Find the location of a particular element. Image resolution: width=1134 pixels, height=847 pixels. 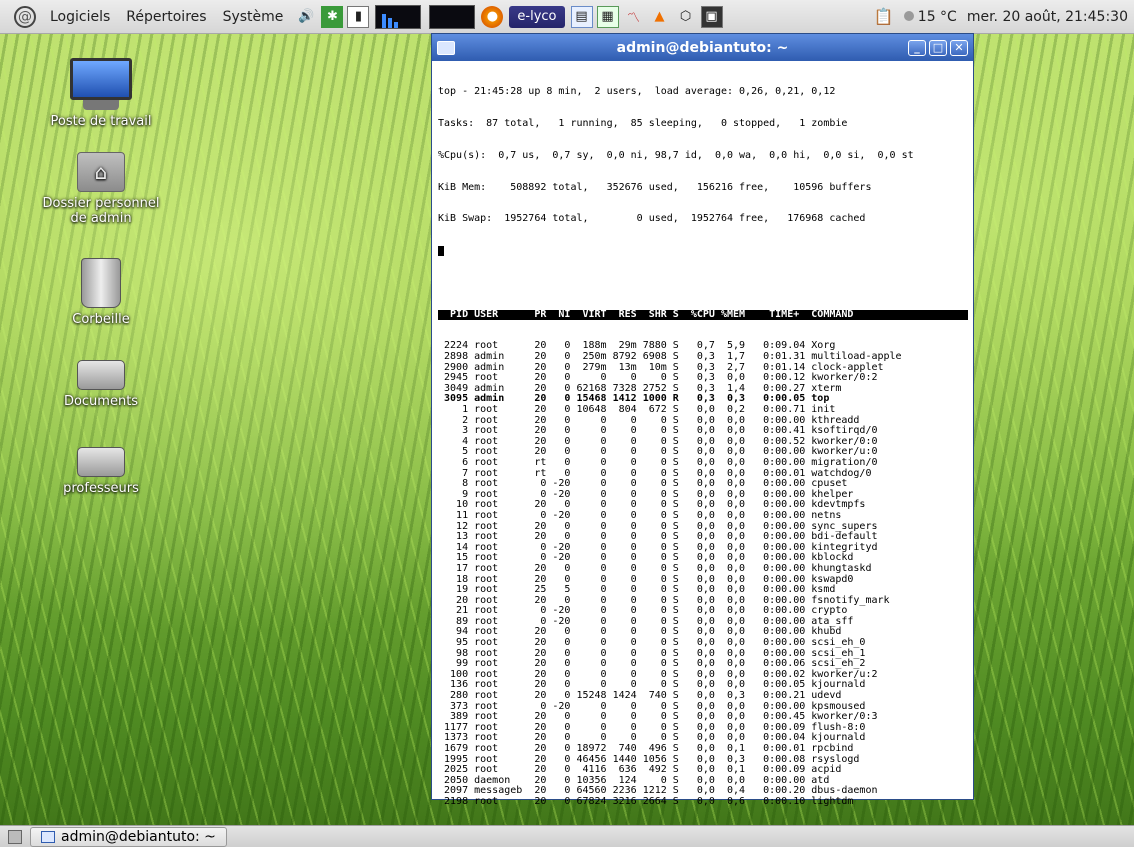

clock: mer. 20 août, 21:45:30 is located at coordinates (1047, 17).